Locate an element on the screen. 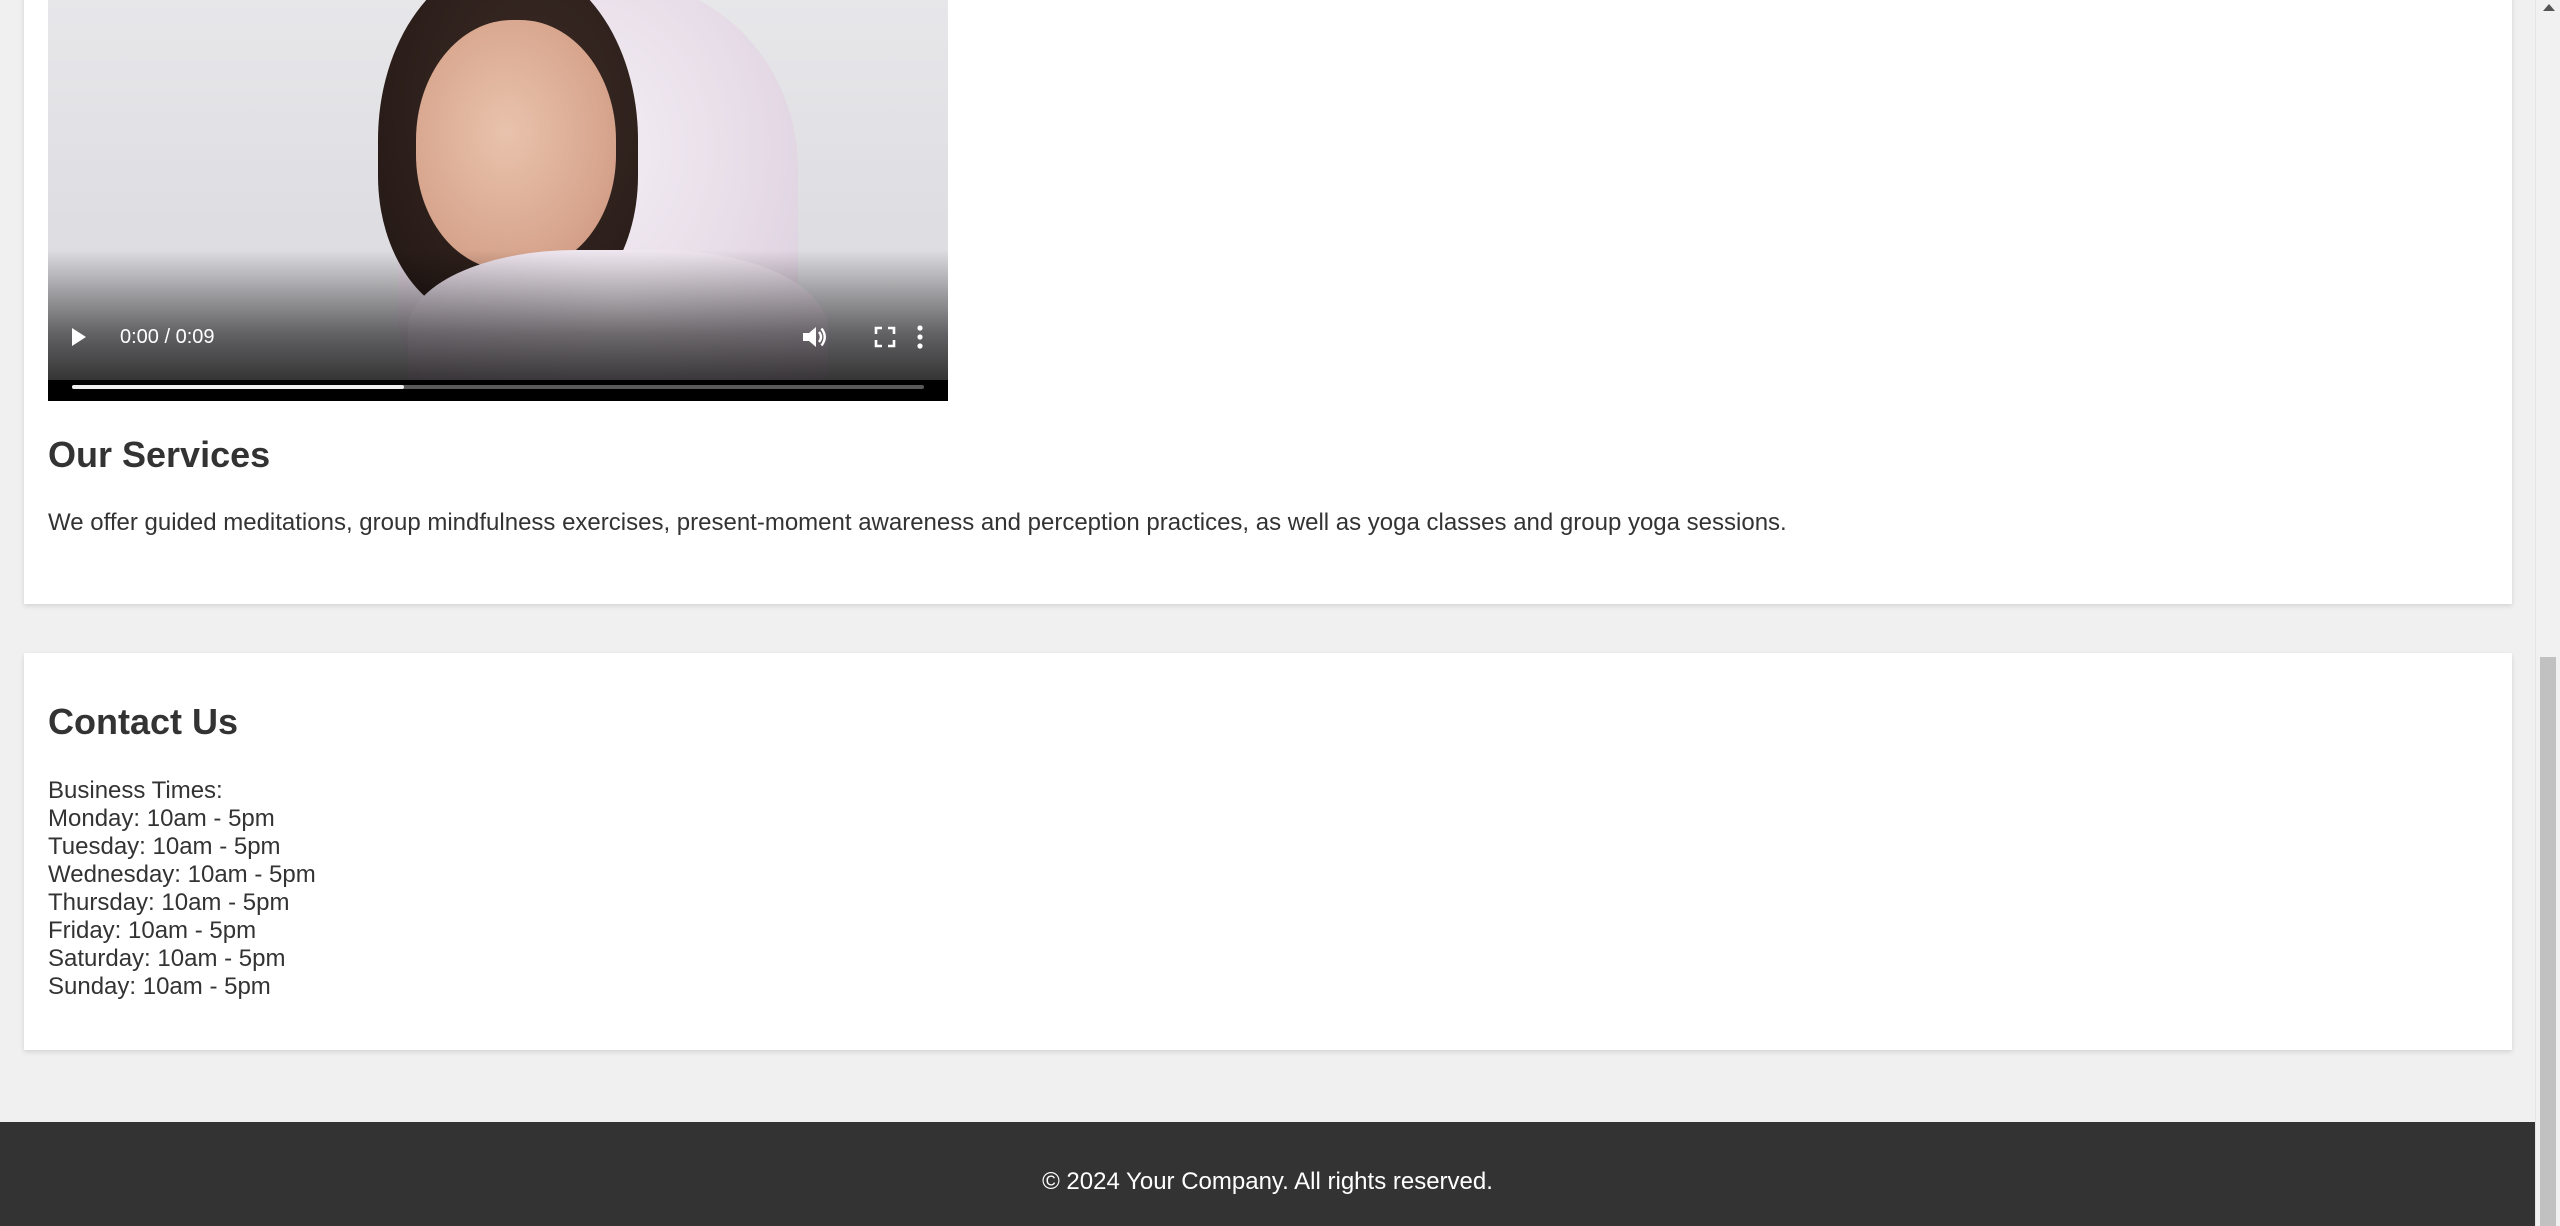 This screenshot has height=1226, width=2560. scroll-up-arrow-icon is located at coordinates (2549, 7).